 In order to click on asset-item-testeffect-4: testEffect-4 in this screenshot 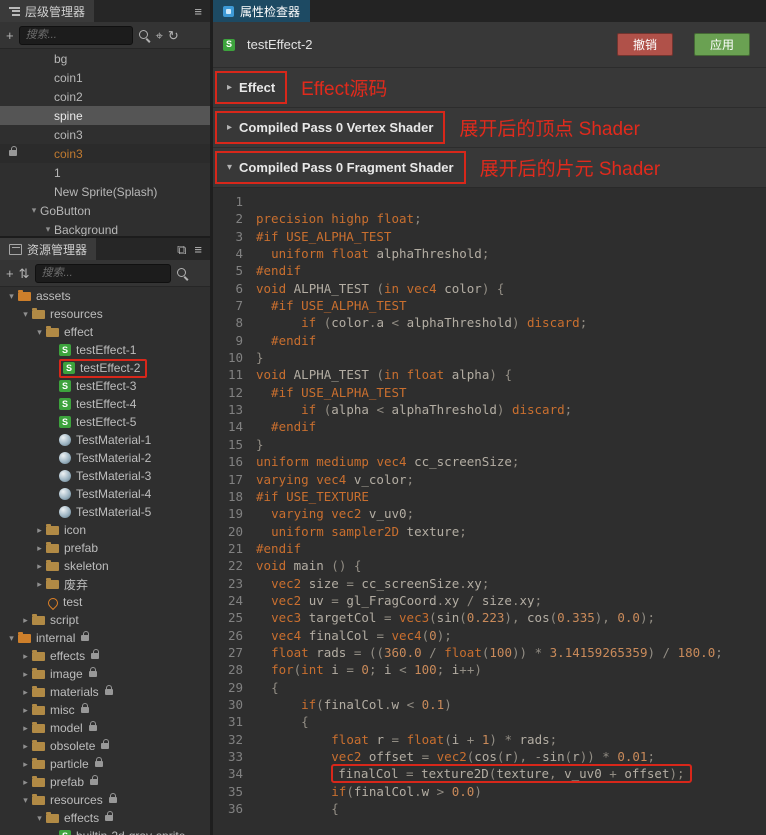, I will do `click(105, 404)`.